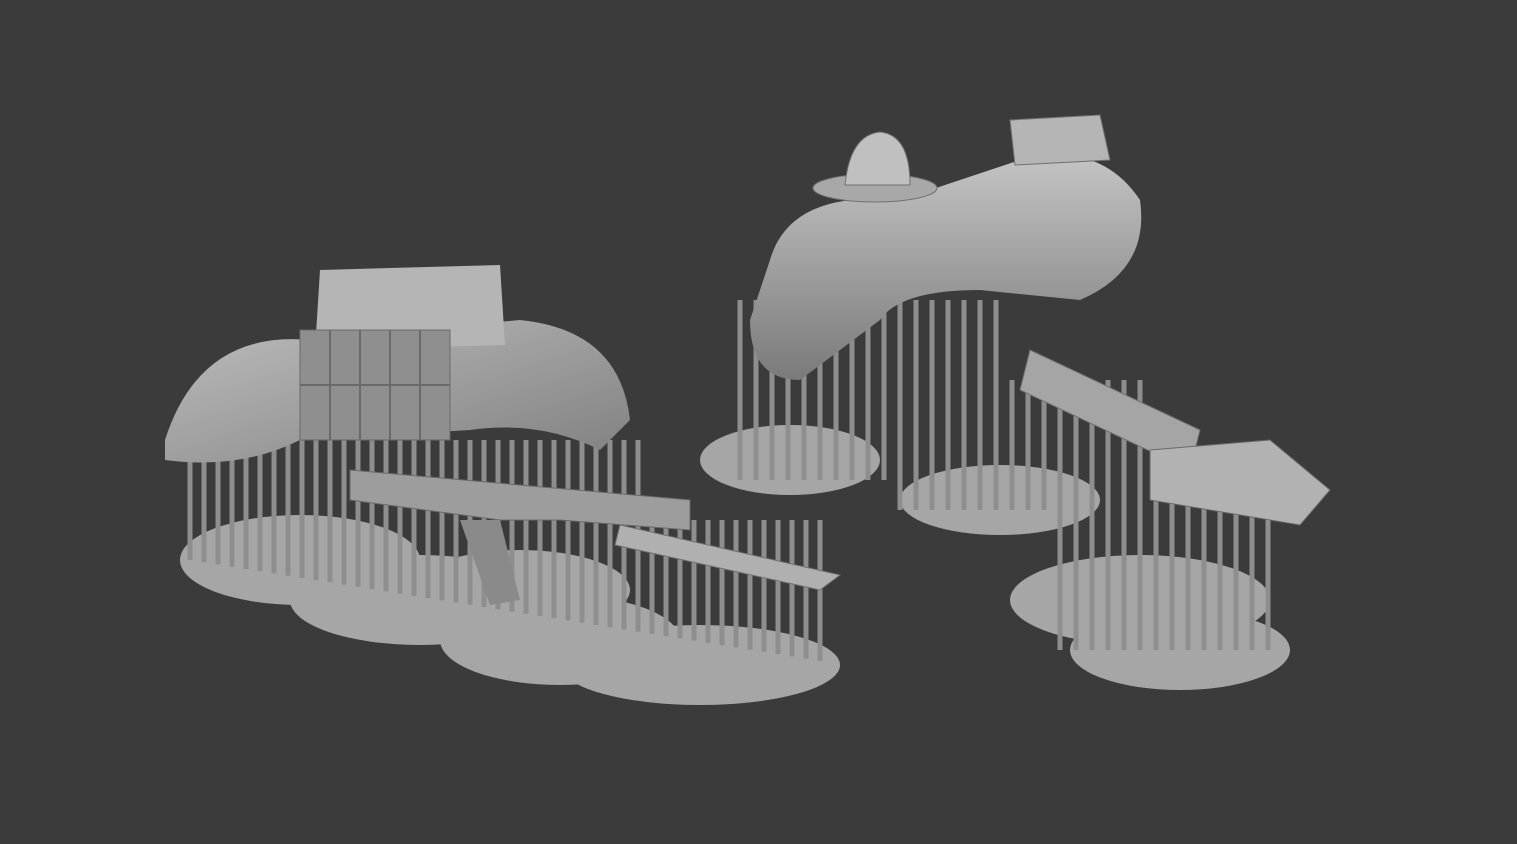 The width and height of the screenshot is (1517, 844). What do you see at coordinates (1240, 482) in the screenshot?
I see `mechanical-hand` at bounding box center [1240, 482].